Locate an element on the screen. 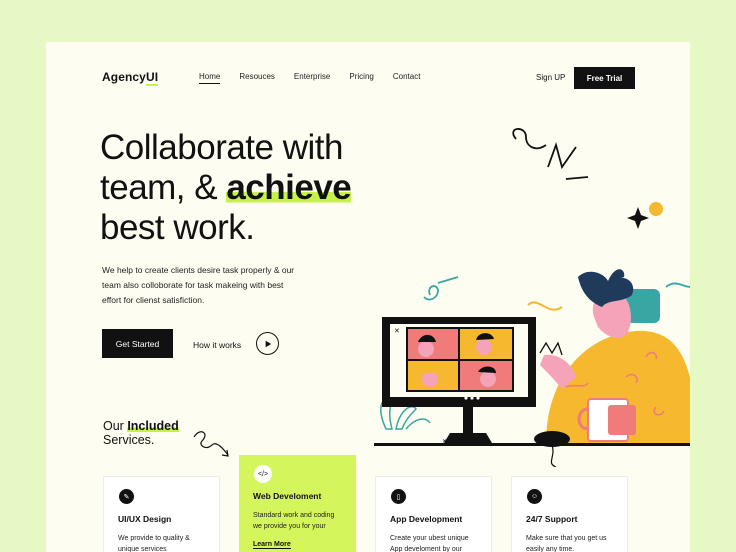 This screenshot has height=552, width=736. pen-tool-icon: ✎ is located at coordinates (126, 496).